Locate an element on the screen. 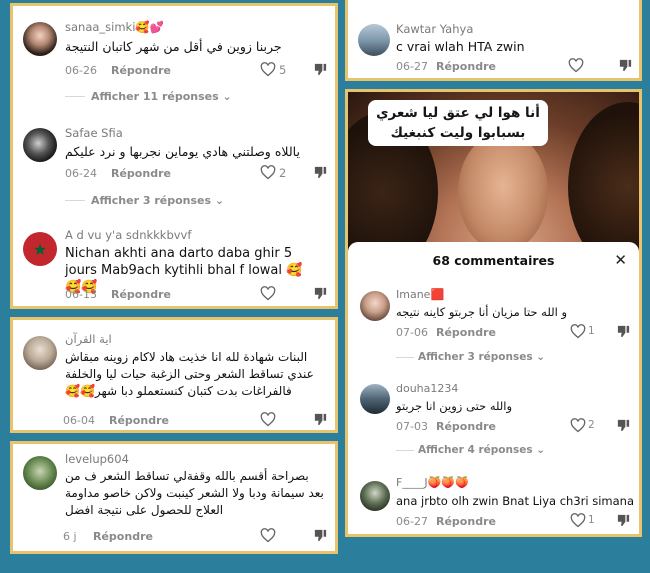  close-icon: ✕ is located at coordinates (620, 260).